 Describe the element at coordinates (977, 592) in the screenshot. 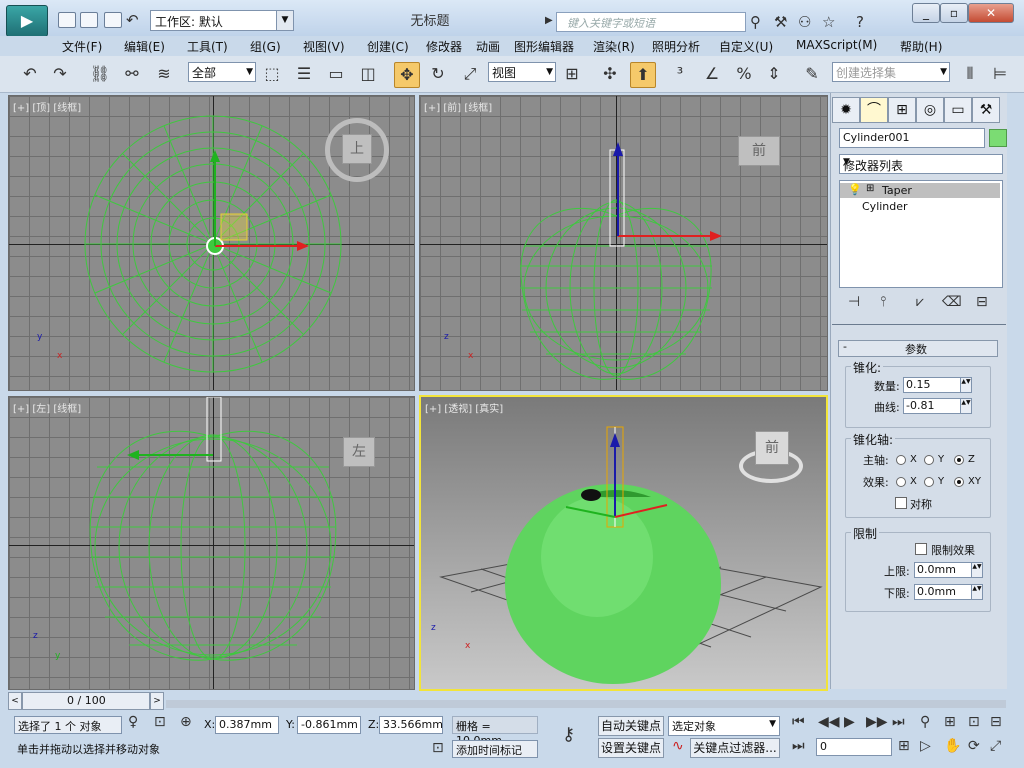

I see `lower-limit-spinner-arrows: ▲▼` at that location.